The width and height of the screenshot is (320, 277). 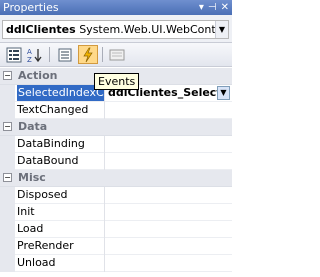 I want to click on properties-toolbar: A Z, so click(x=116, y=55).